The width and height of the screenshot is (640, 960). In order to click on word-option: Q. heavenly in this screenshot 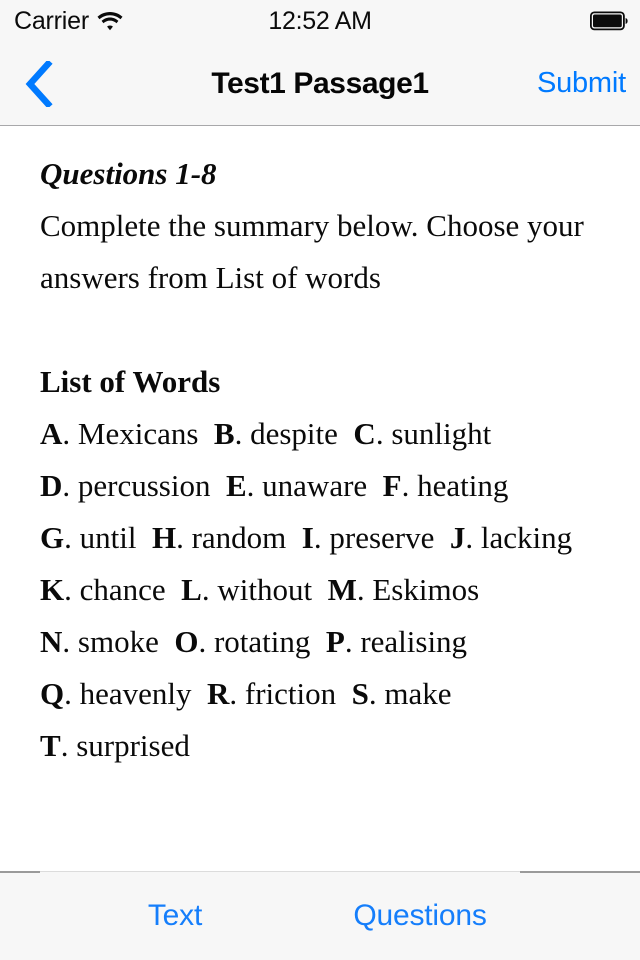, I will do `click(116, 693)`.